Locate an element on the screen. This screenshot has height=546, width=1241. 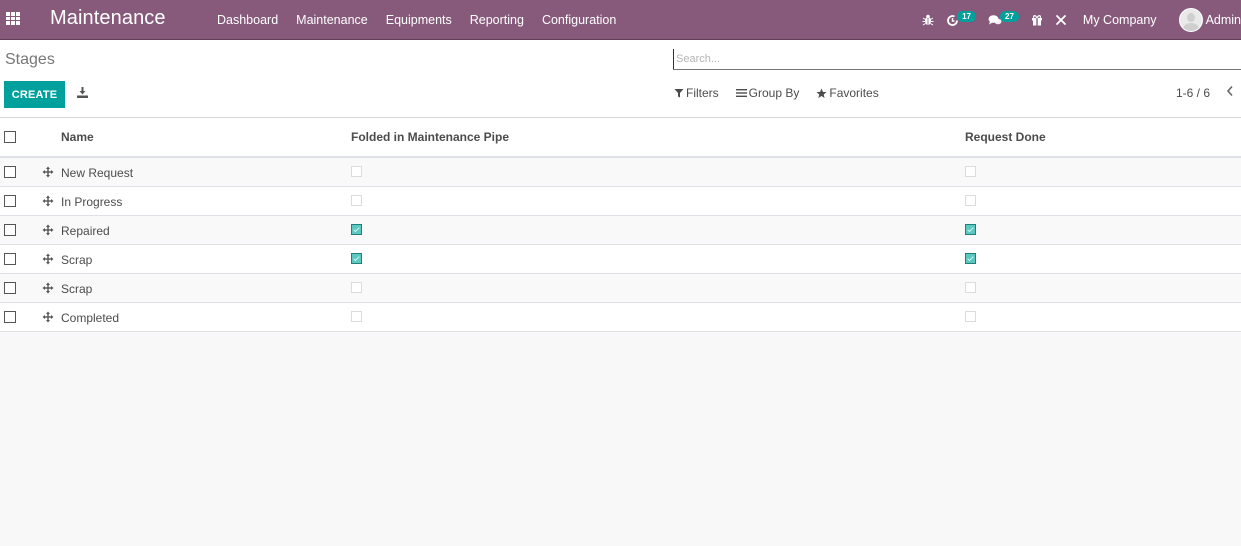
user-menu: Admin is located at coordinates (1209, 20).